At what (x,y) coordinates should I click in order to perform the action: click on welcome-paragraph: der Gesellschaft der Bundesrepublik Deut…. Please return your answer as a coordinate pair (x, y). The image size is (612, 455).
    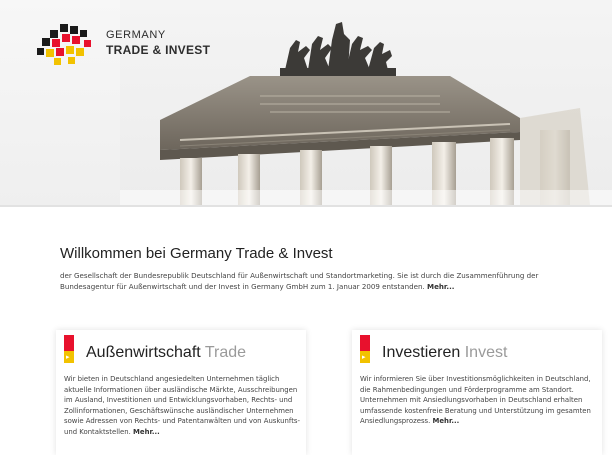
    Looking at the image, I should click on (299, 281).